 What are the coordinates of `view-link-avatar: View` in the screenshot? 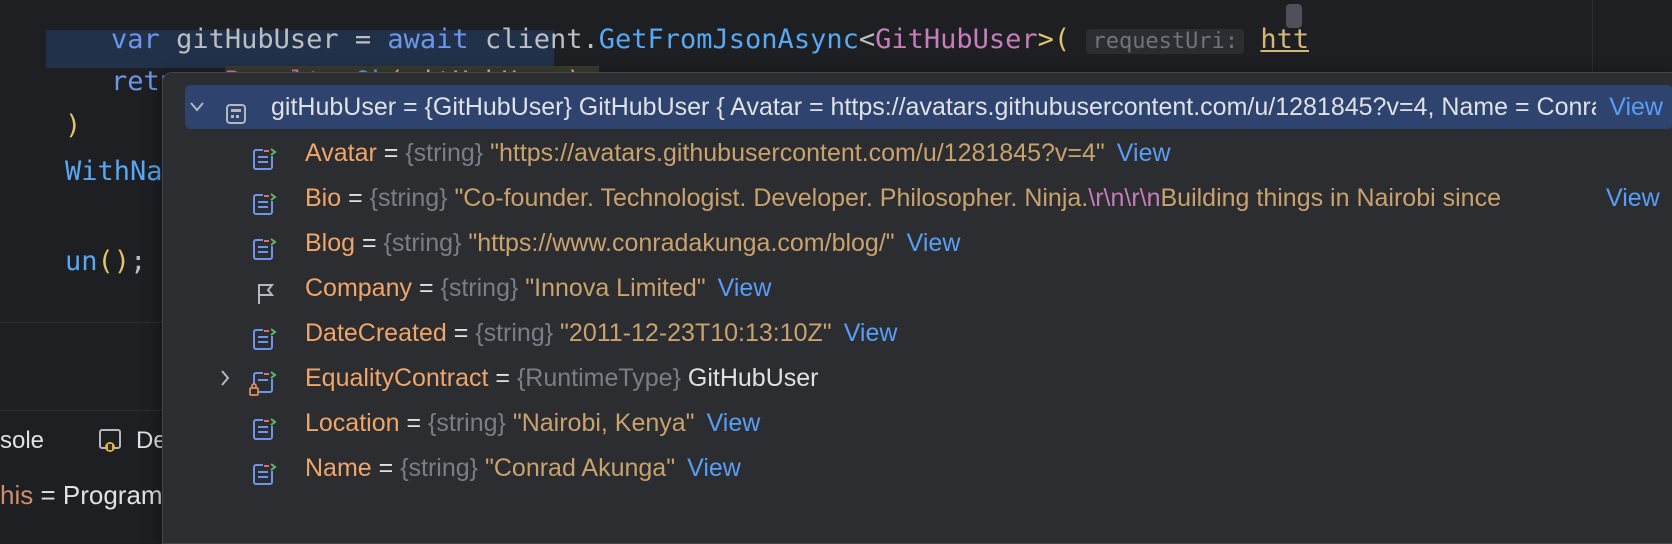 It's located at (1144, 153).